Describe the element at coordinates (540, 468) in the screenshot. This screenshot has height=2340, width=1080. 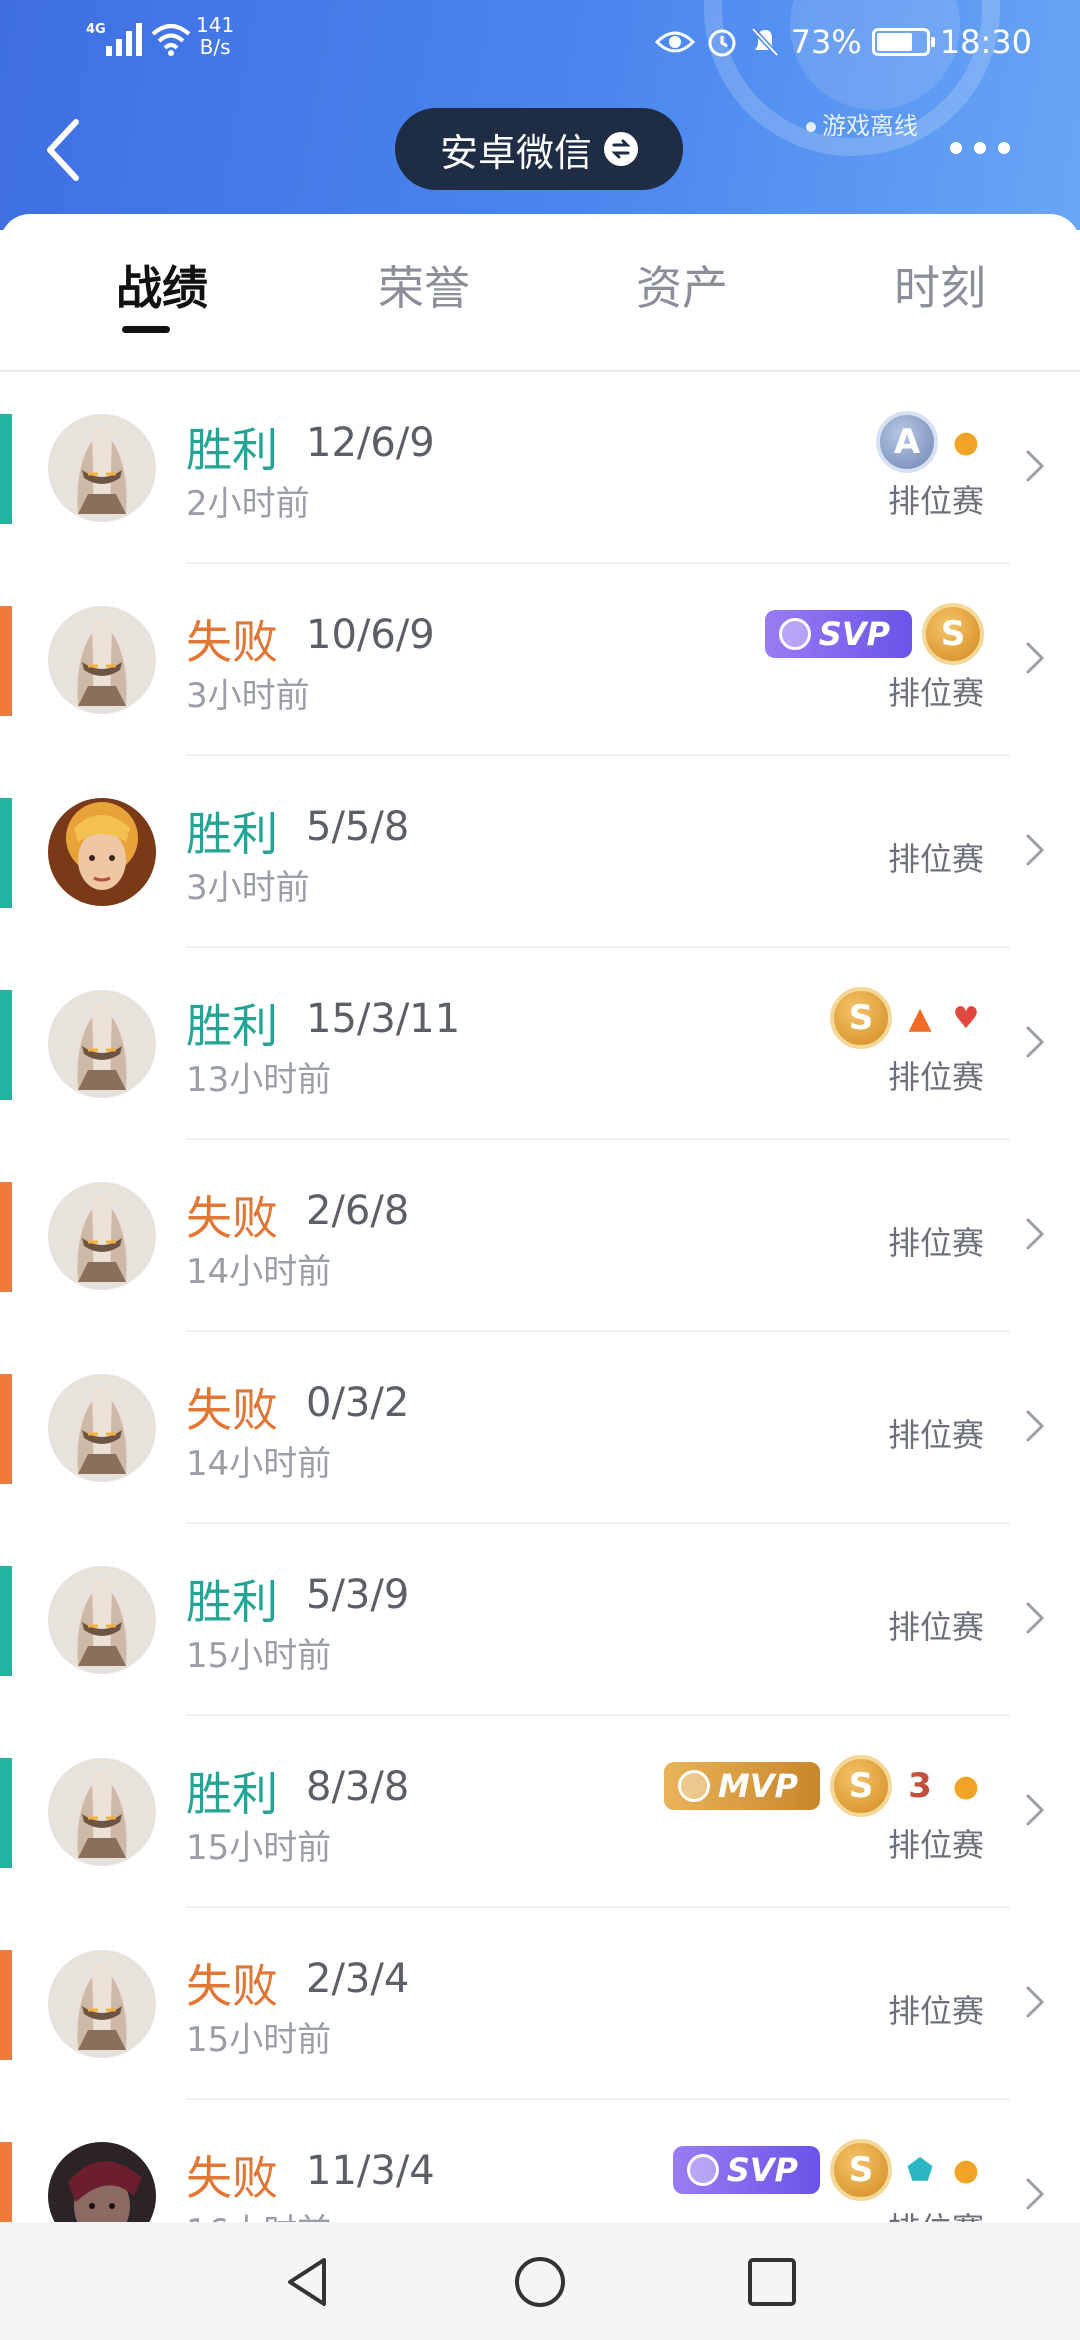
I see `match-row: 胜利 12/6/9 2小时前 A ● 排位赛` at that location.